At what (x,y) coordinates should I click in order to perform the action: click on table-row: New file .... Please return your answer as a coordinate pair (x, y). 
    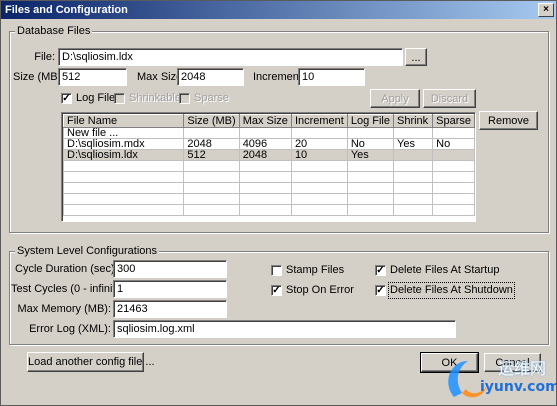
    Looking at the image, I should click on (268, 133).